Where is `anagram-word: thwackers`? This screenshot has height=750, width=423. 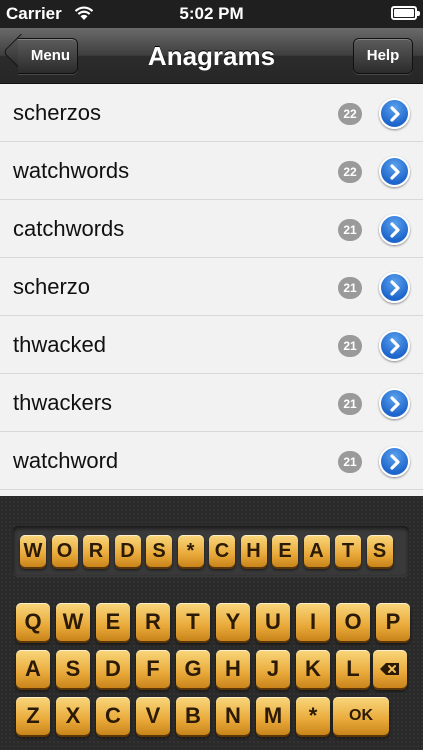
anagram-word: thwackers is located at coordinates (63, 402).